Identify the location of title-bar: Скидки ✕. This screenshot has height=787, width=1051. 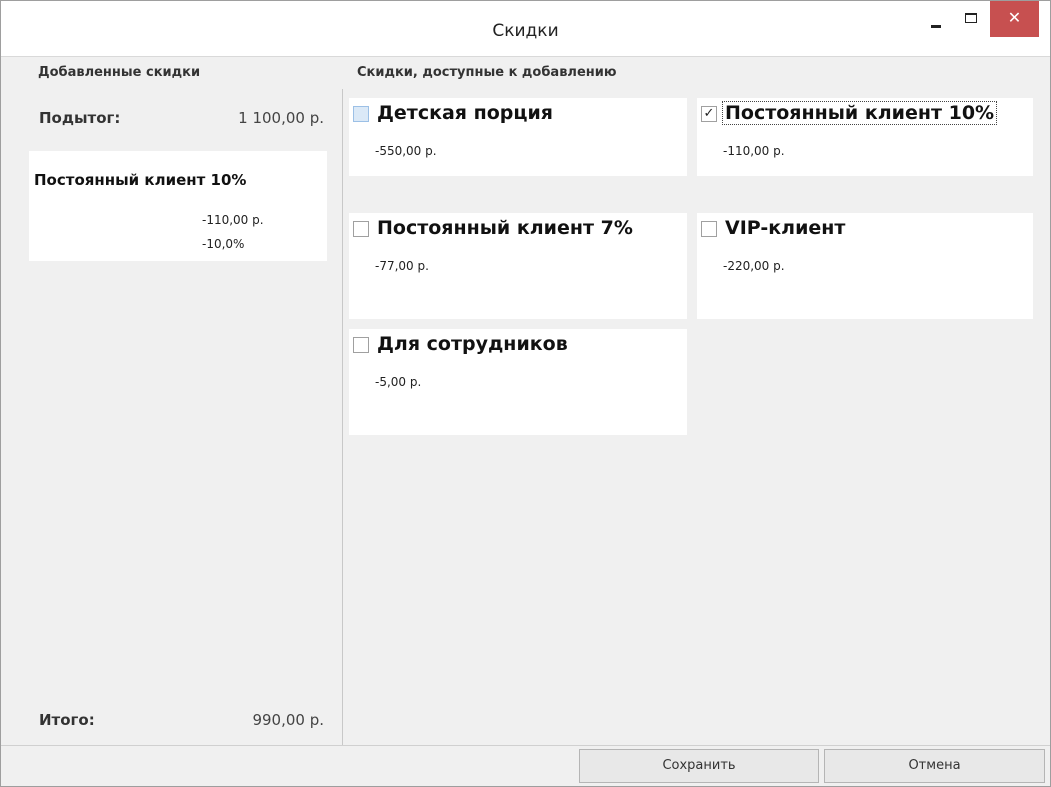
(525, 29).